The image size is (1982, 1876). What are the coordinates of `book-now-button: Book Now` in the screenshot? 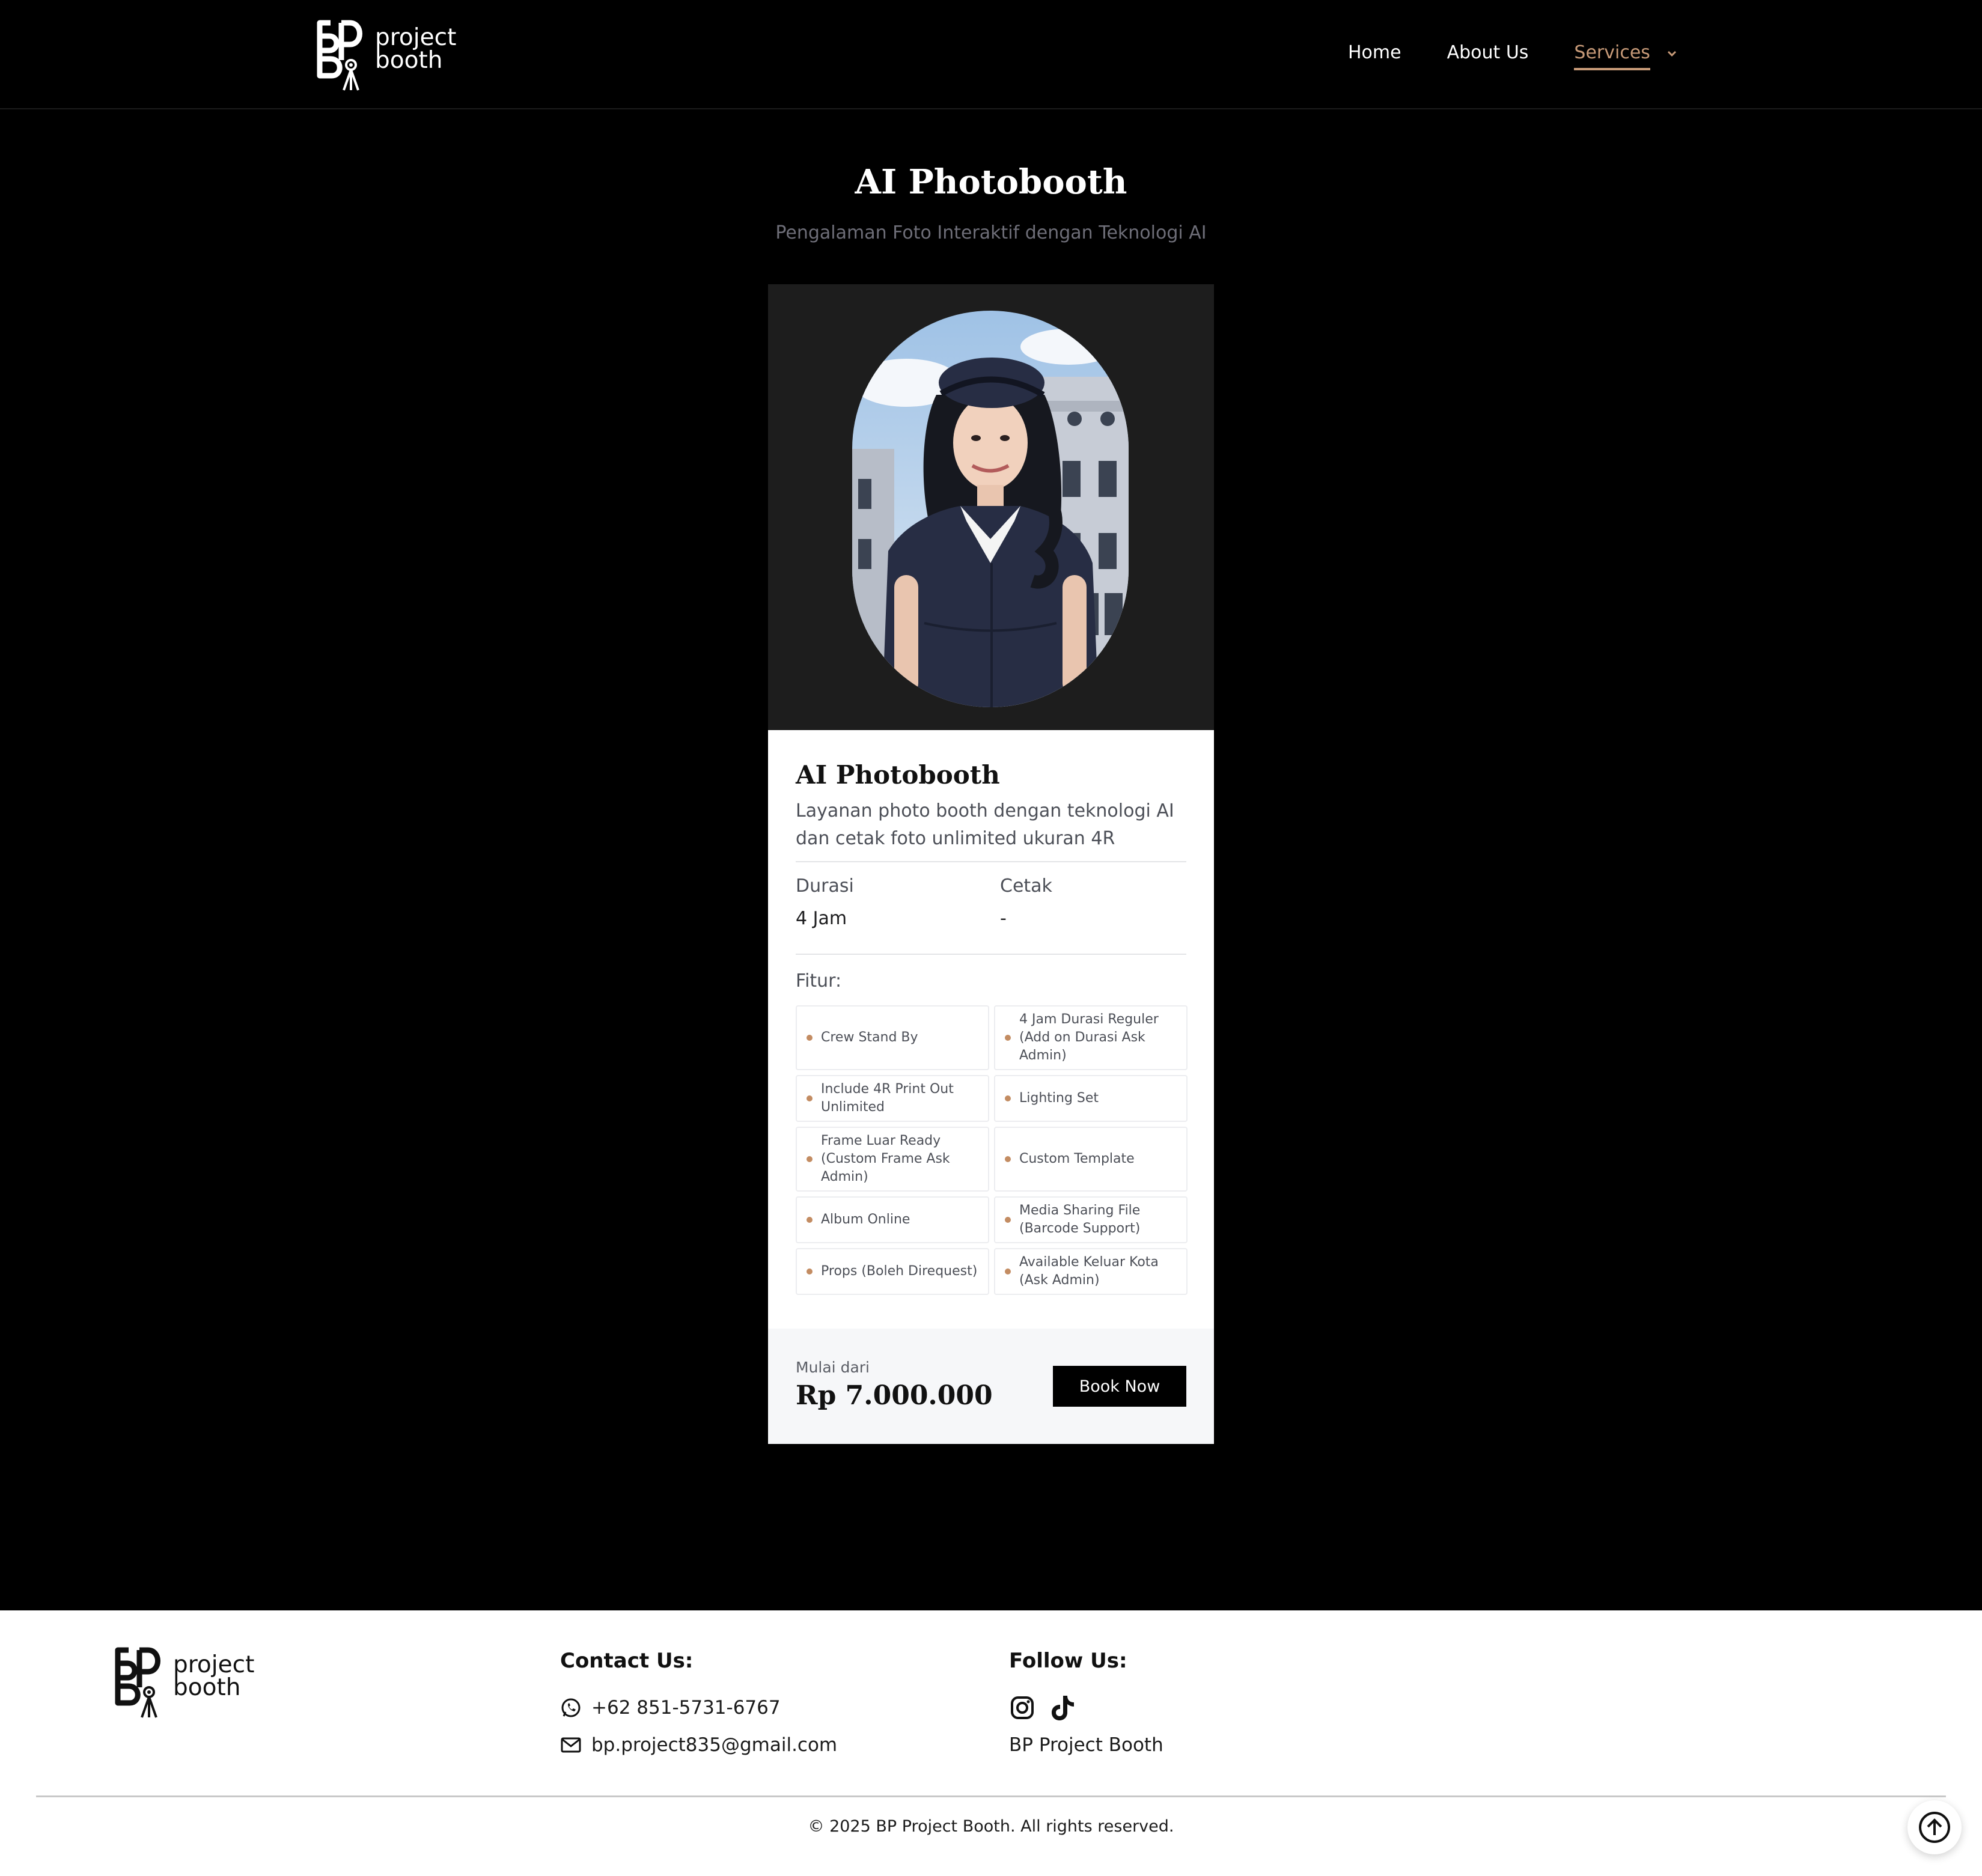 It's located at (1119, 1386).